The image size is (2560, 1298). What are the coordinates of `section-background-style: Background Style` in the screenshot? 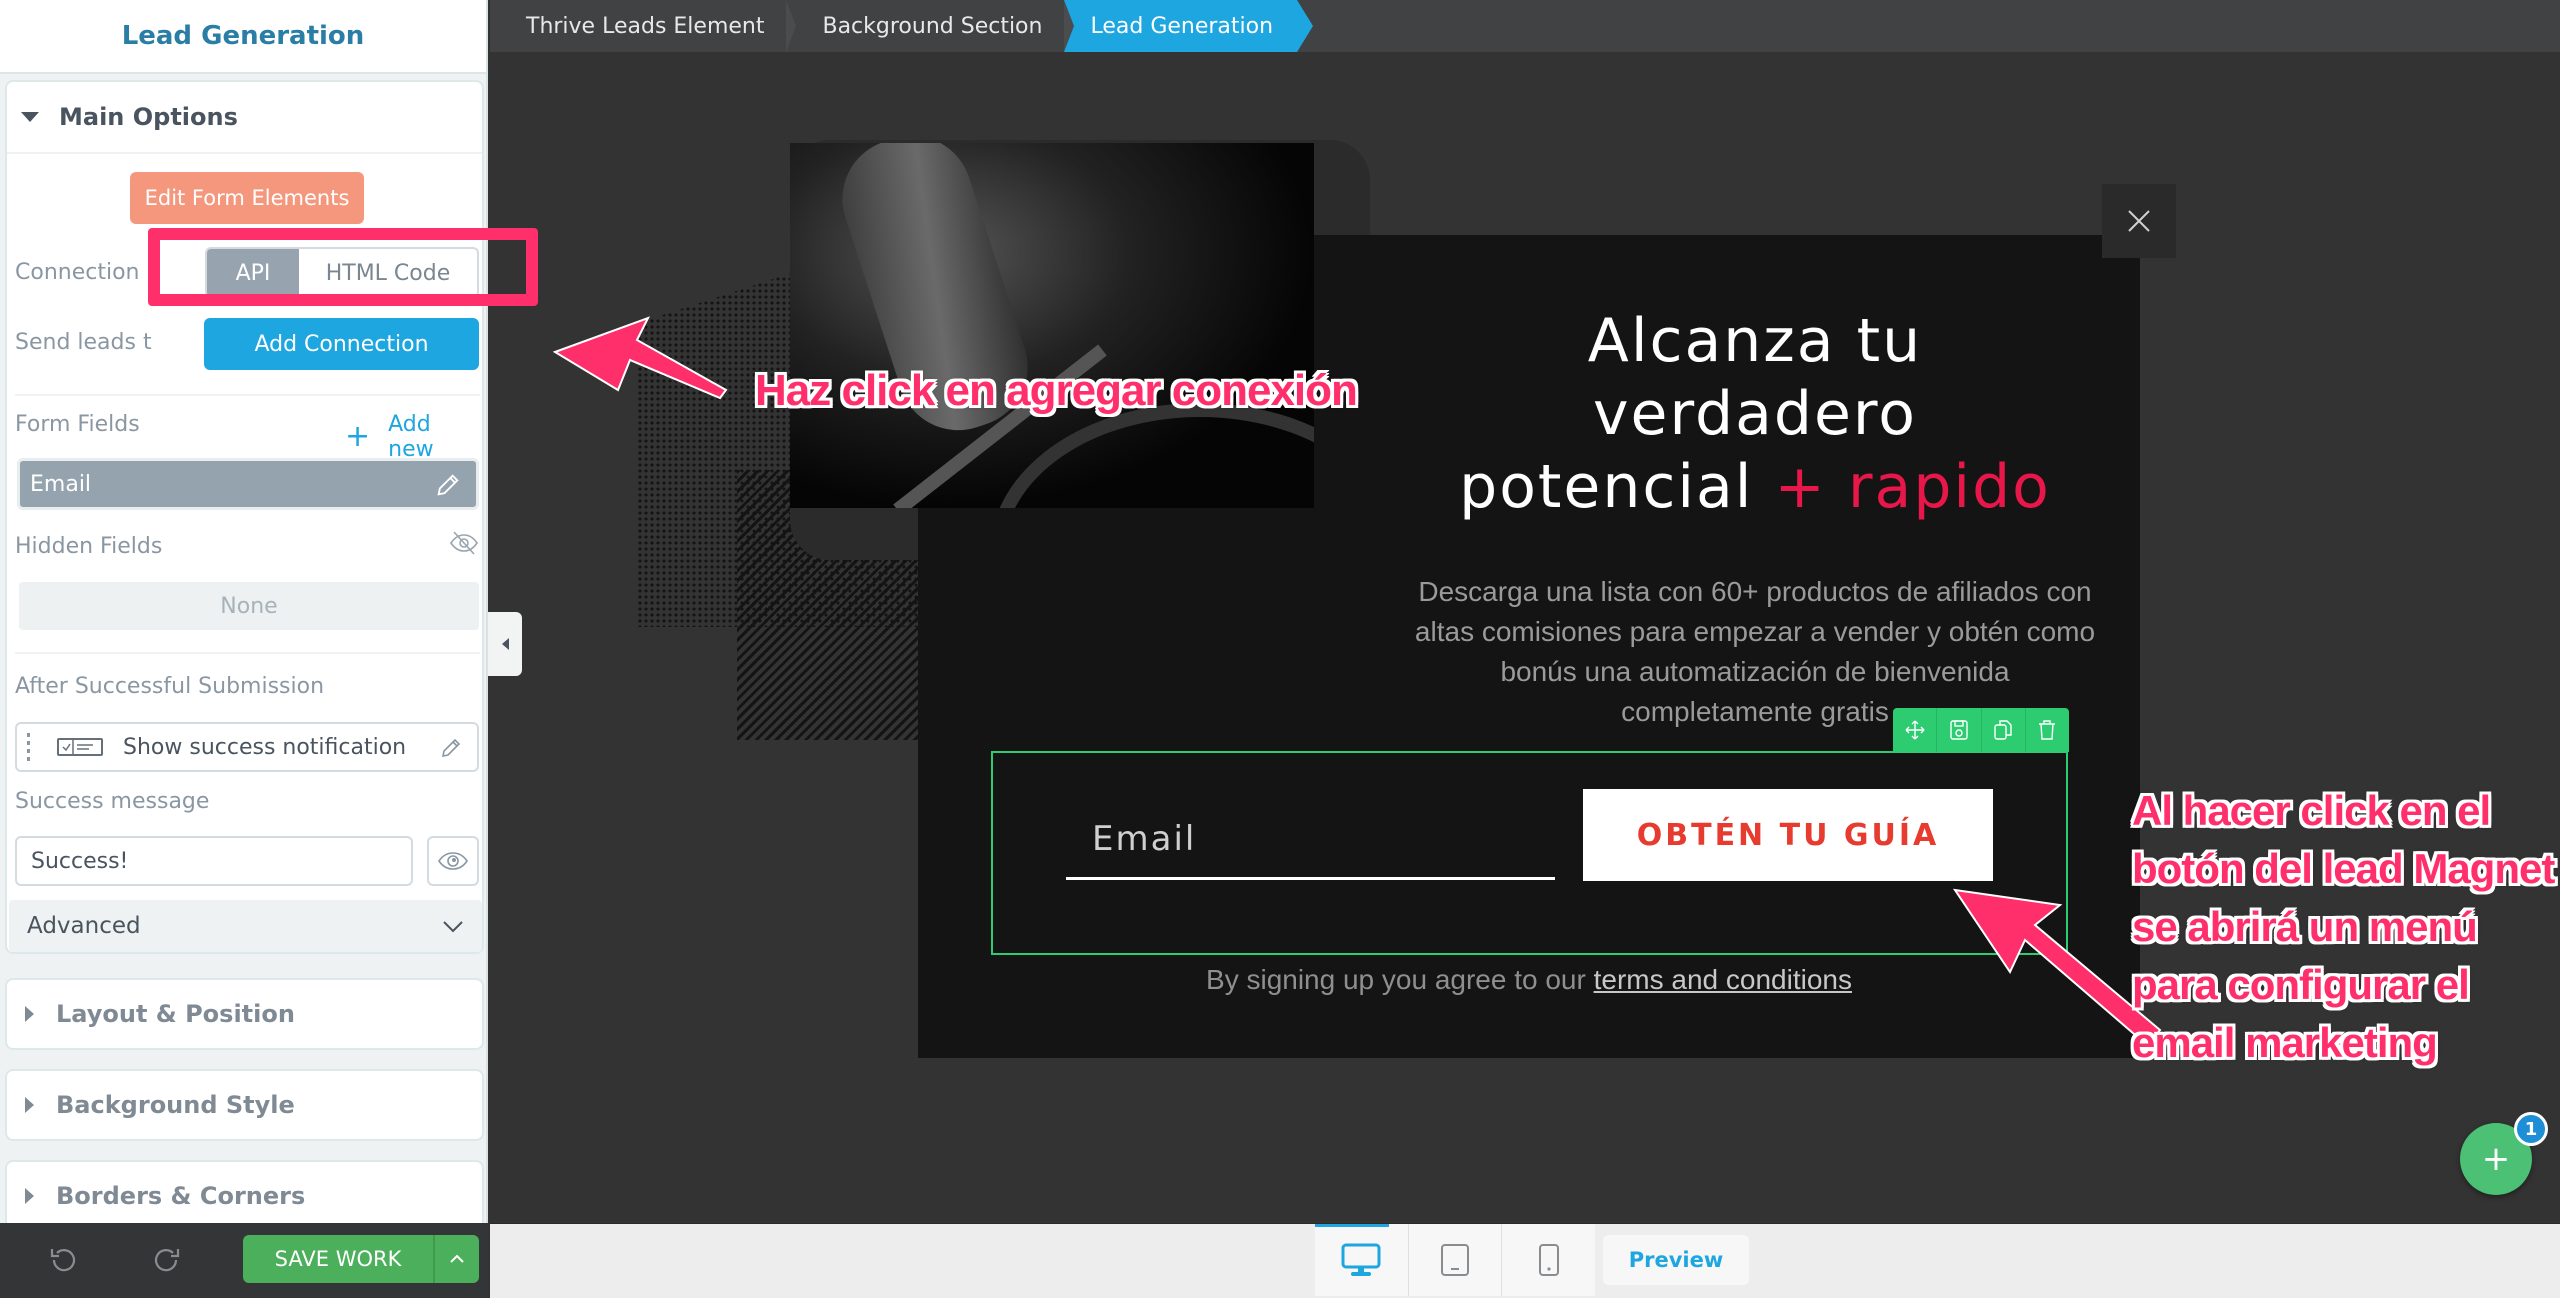 It's located at (244, 1105).